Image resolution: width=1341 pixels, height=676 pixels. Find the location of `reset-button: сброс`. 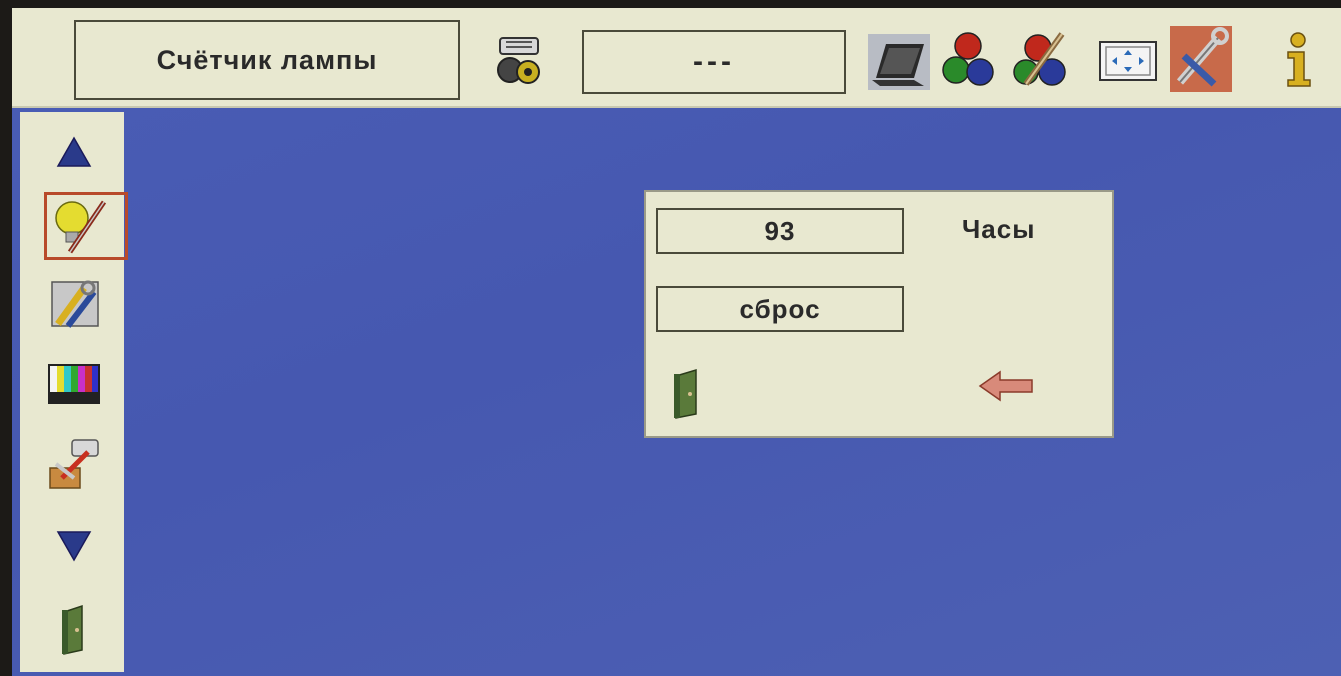

reset-button: сброс is located at coordinates (780, 309).